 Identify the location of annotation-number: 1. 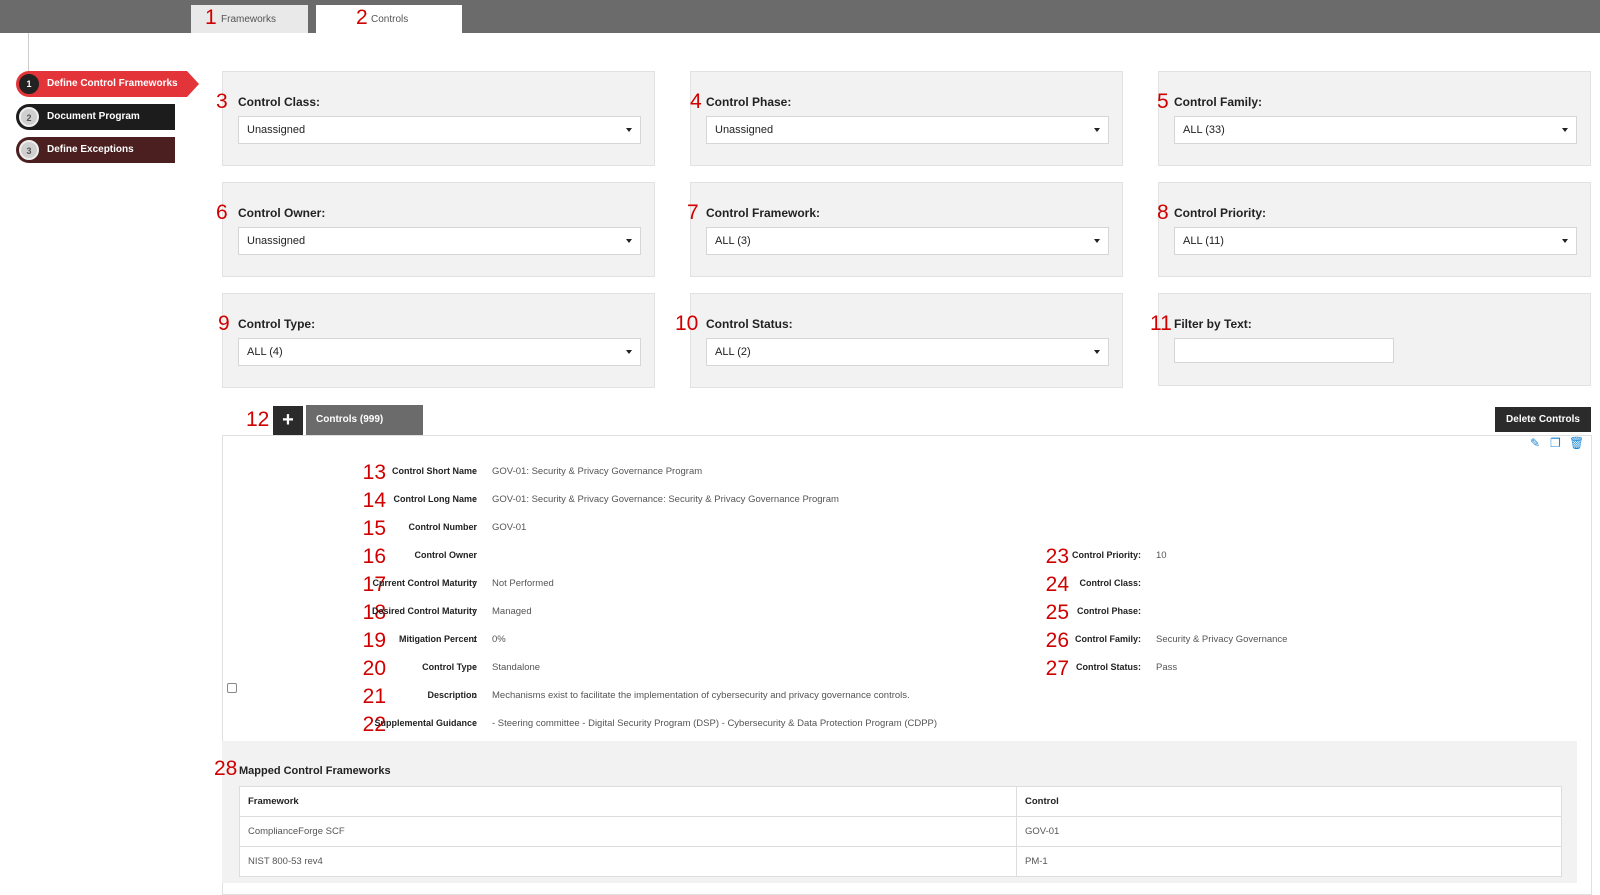
(211, 17).